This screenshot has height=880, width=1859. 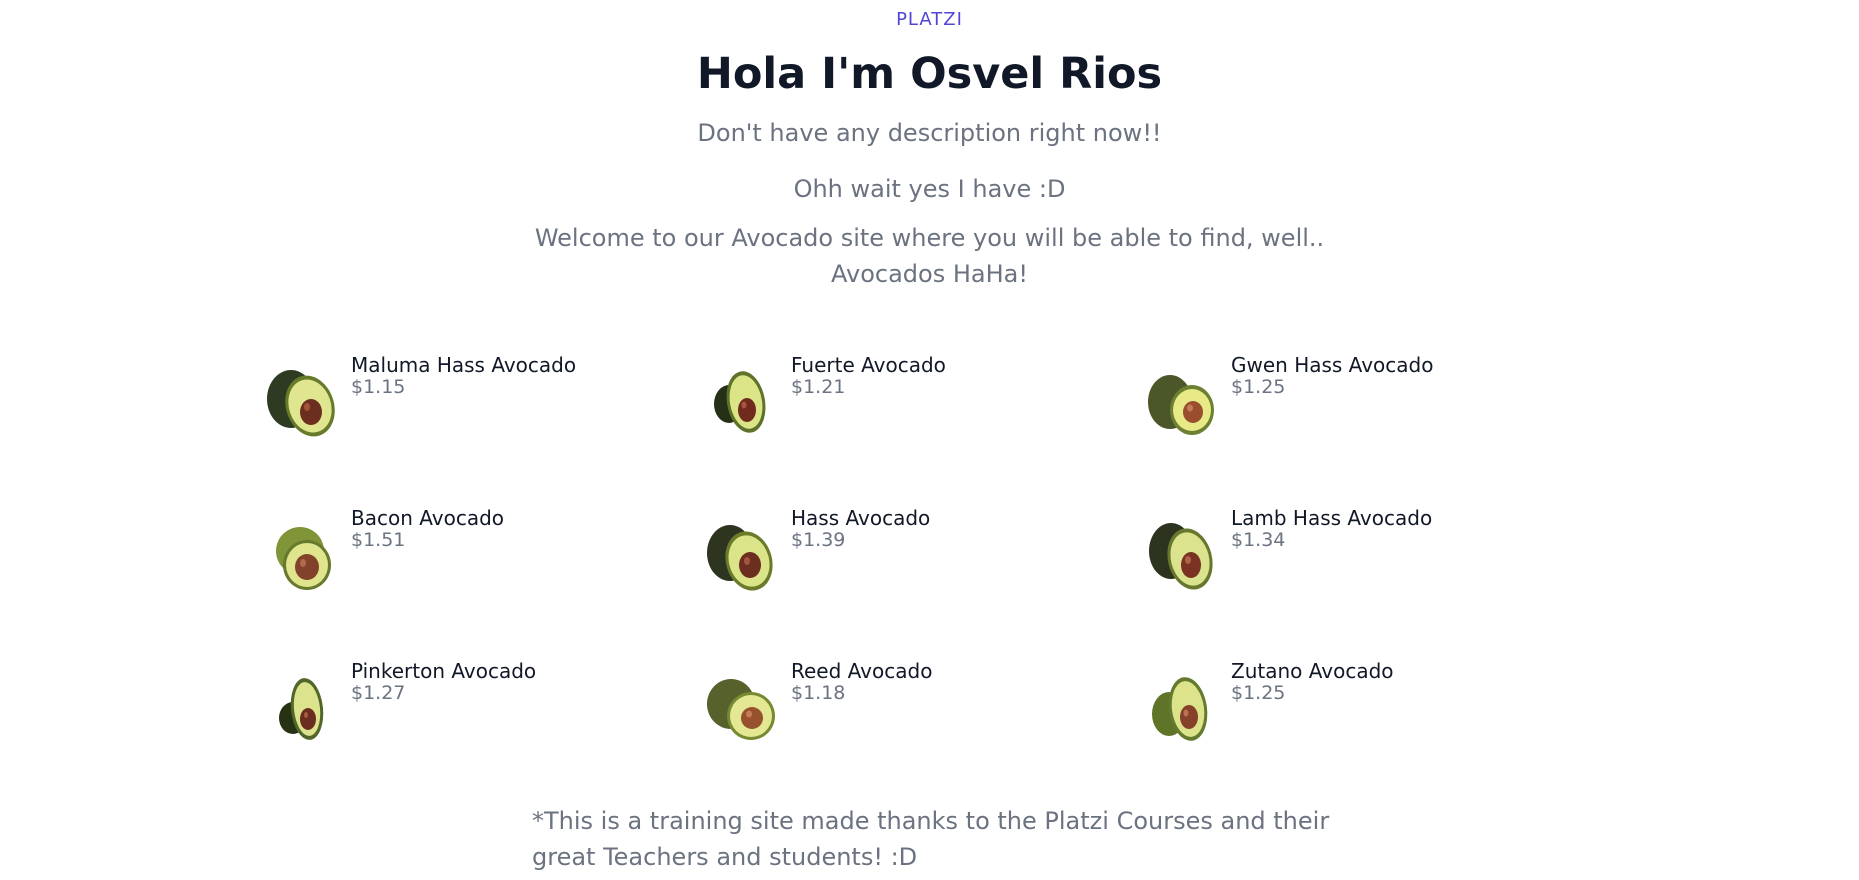 What do you see at coordinates (1331, 518) in the screenshot?
I see `product-name: Lamb Hass Avocado` at bounding box center [1331, 518].